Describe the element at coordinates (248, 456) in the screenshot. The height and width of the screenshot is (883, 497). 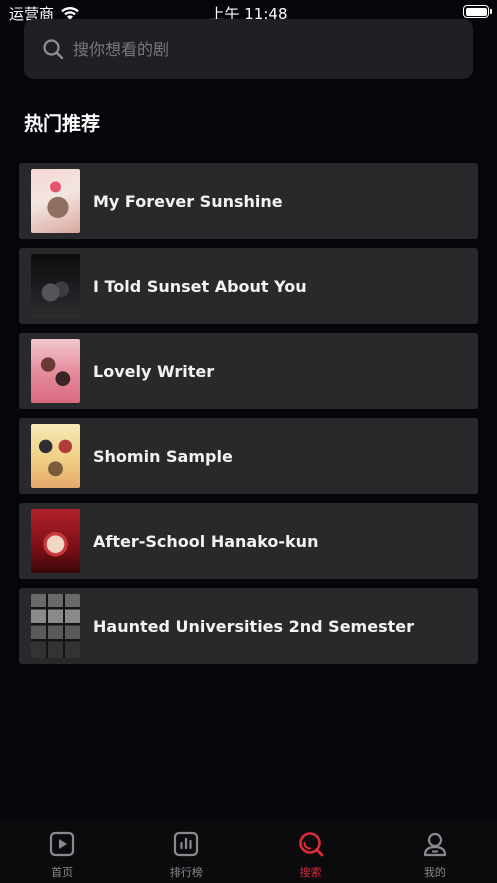
I see `list-item: Shomin Sample` at that location.